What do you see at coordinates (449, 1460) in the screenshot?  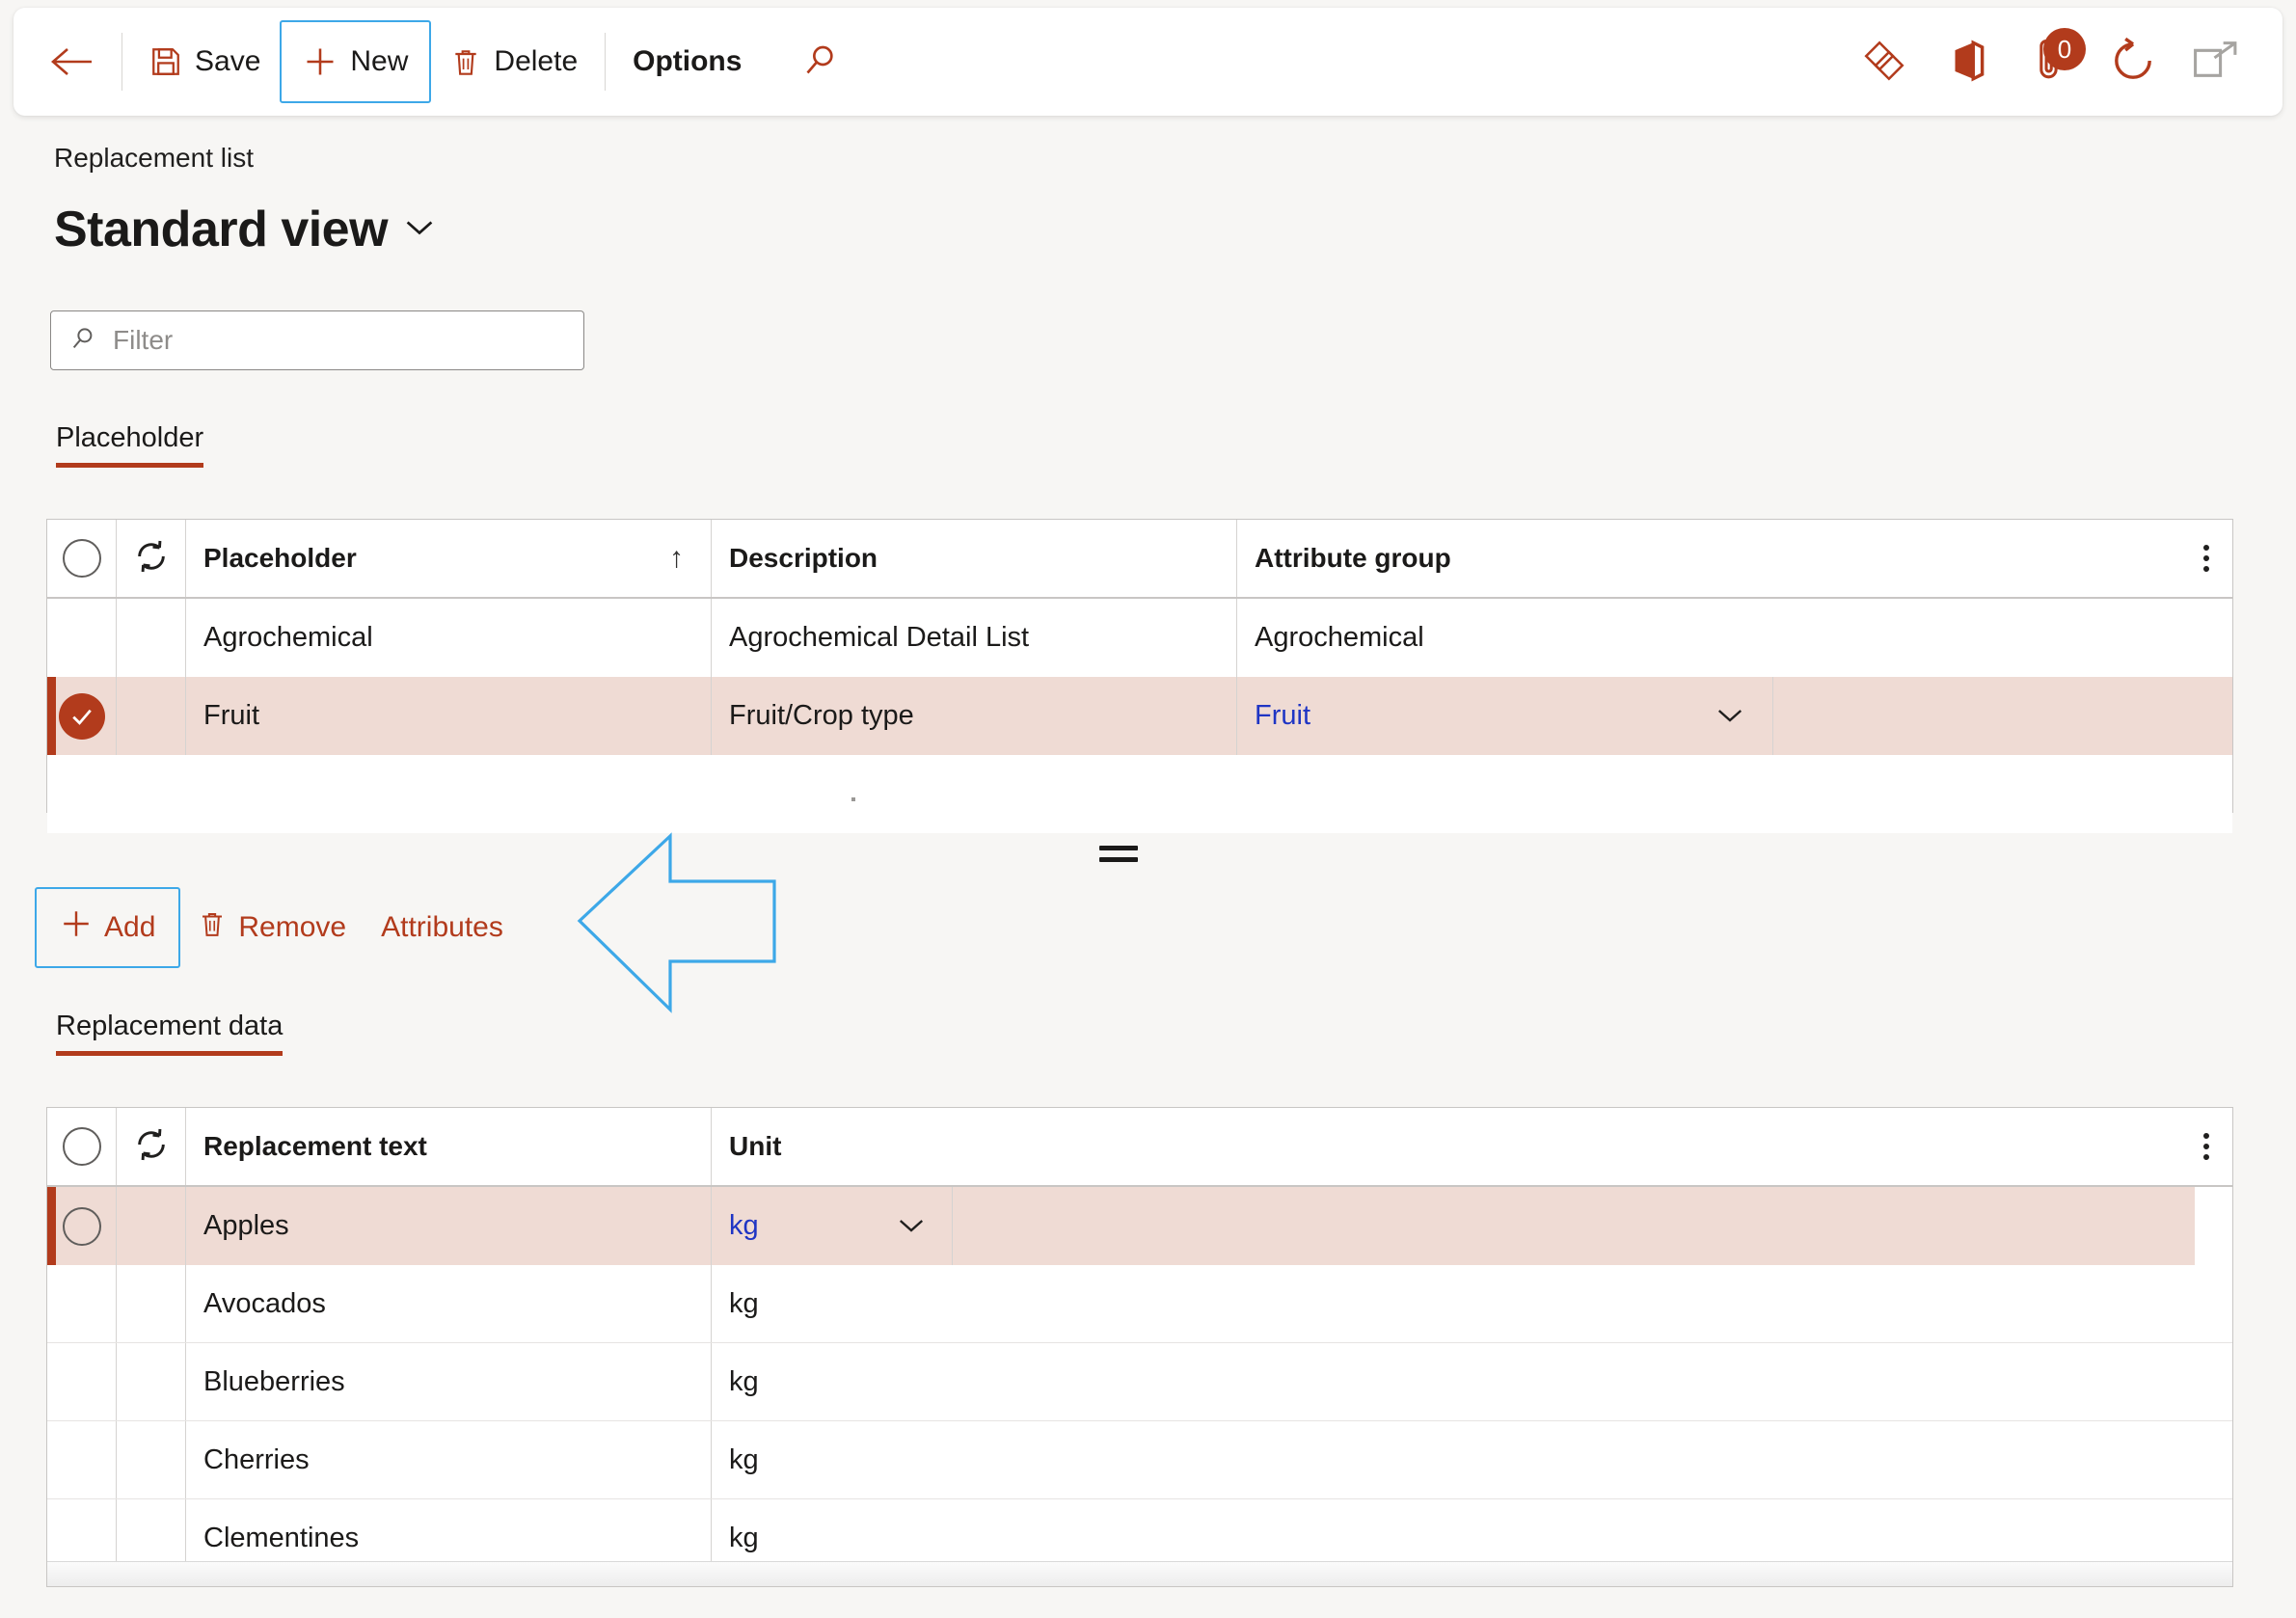 I see `cell-replacement-text: Cherries` at bounding box center [449, 1460].